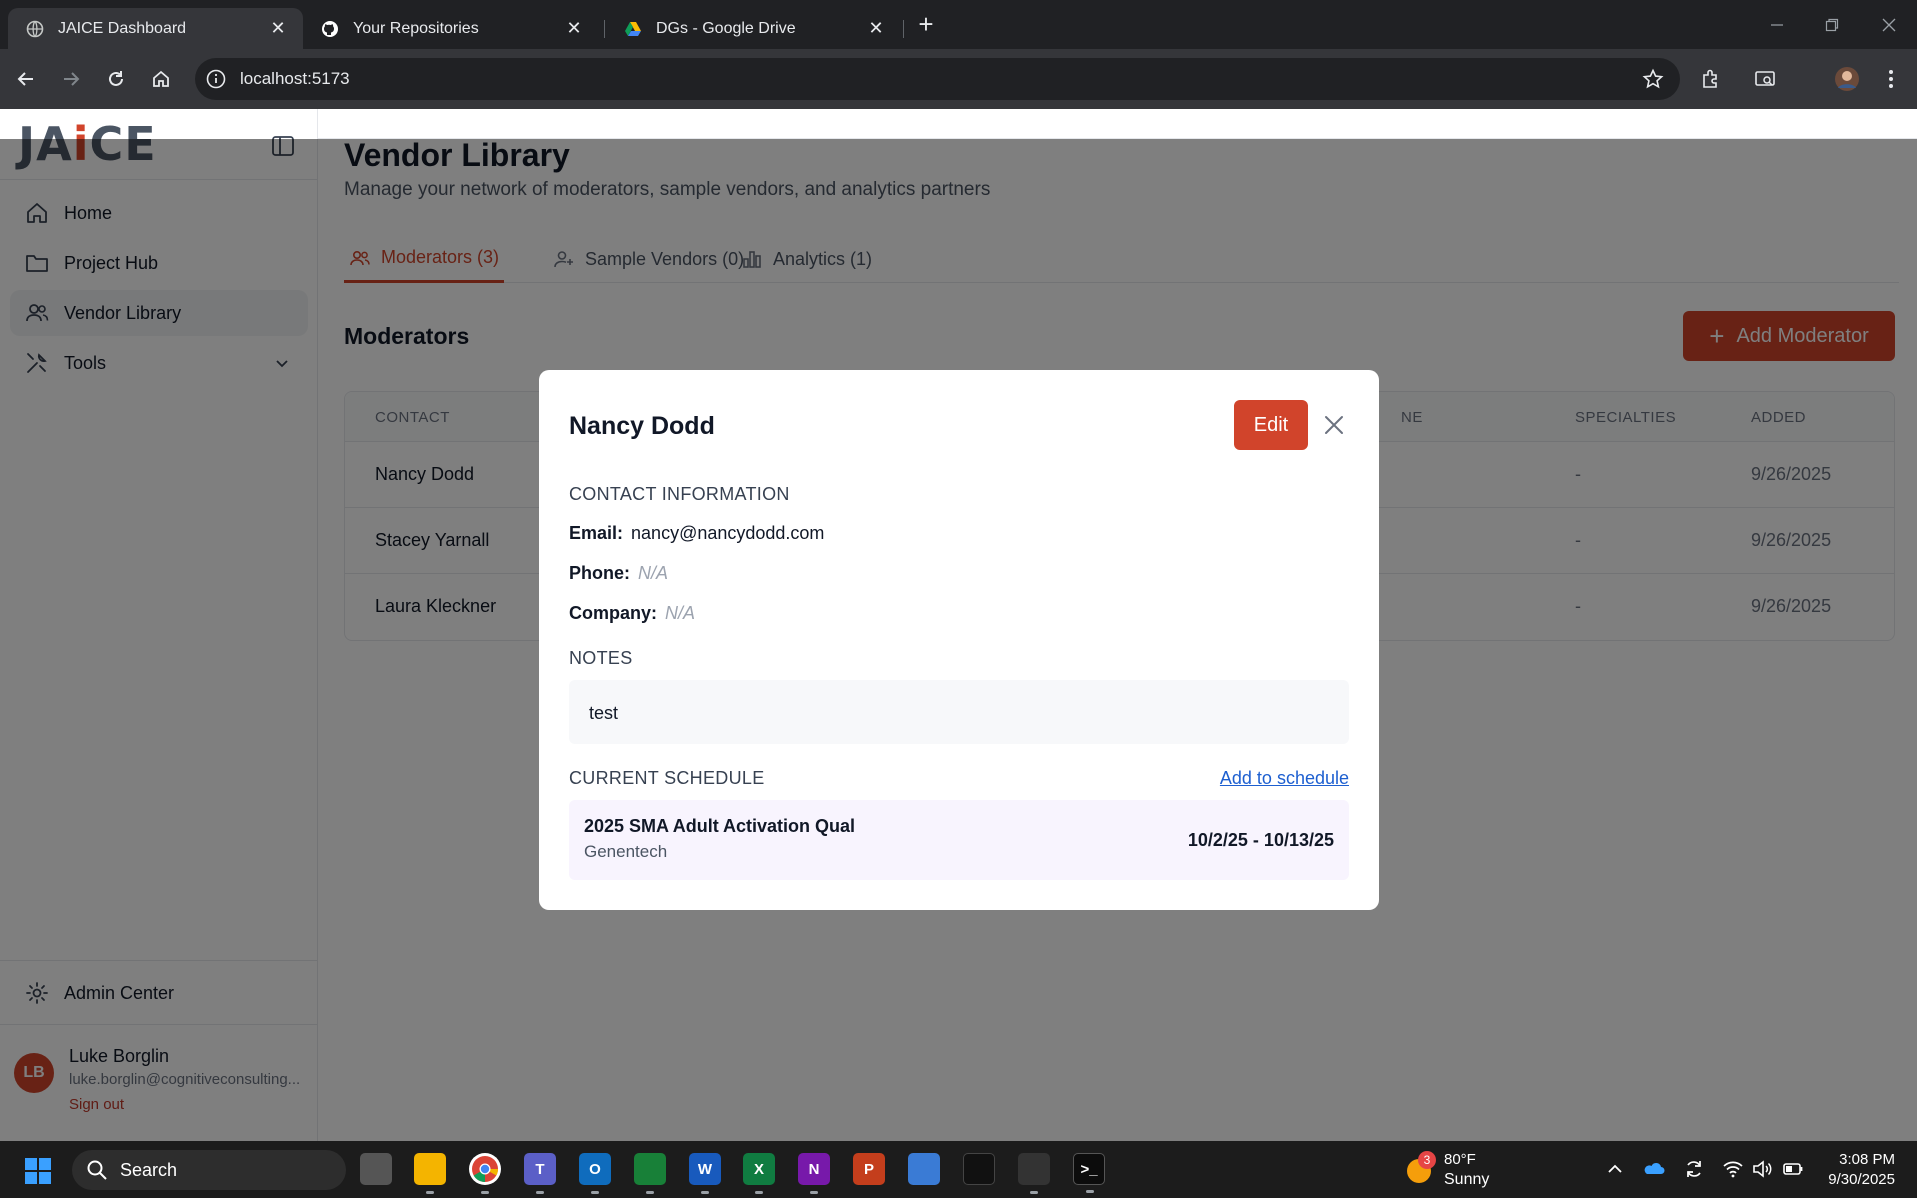  What do you see at coordinates (1867, 1159) in the screenshot?
I see `clock-time: 3:08 PM` at bounding box center [1867, 1159].